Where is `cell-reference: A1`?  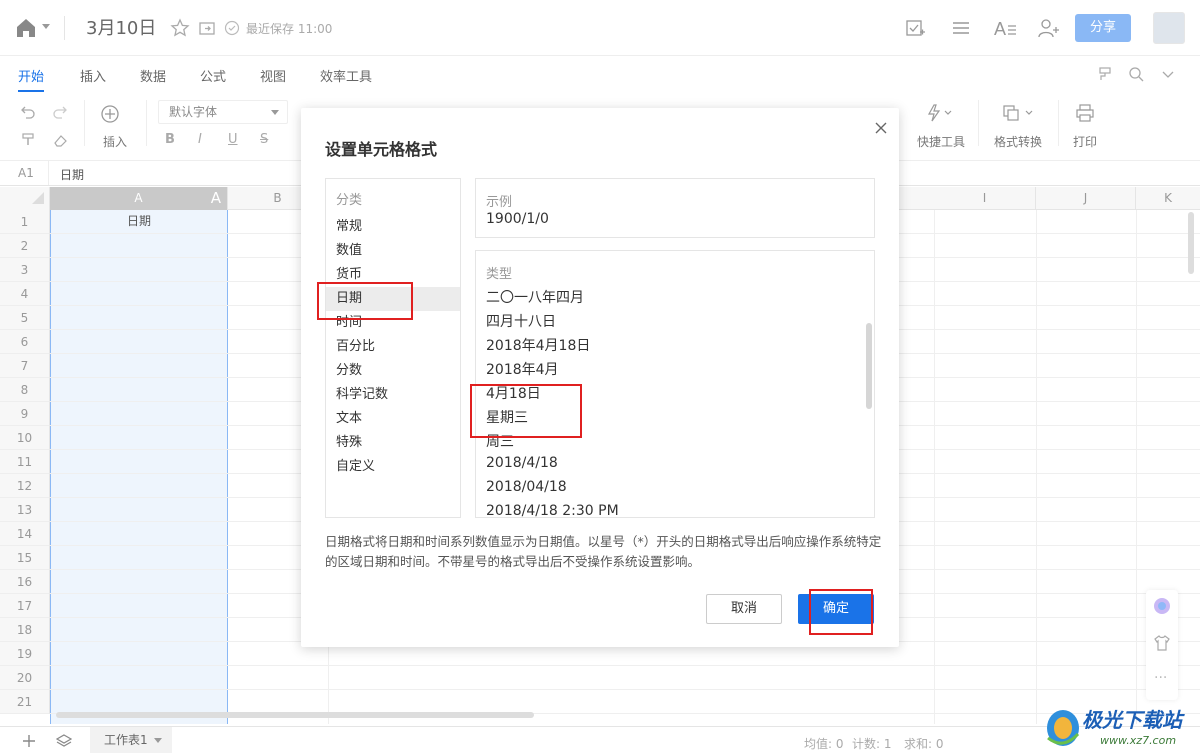 cell-reference: A1 is located at coordinates (26, 173).